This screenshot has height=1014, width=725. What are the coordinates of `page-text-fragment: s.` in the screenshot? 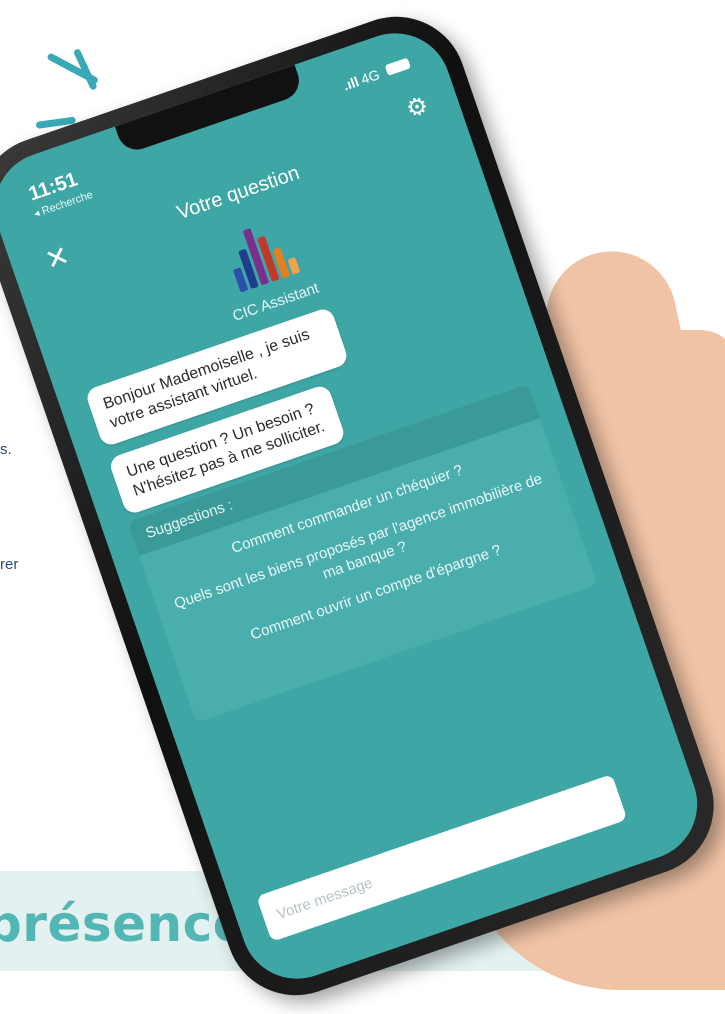 It's located at (6, 449).